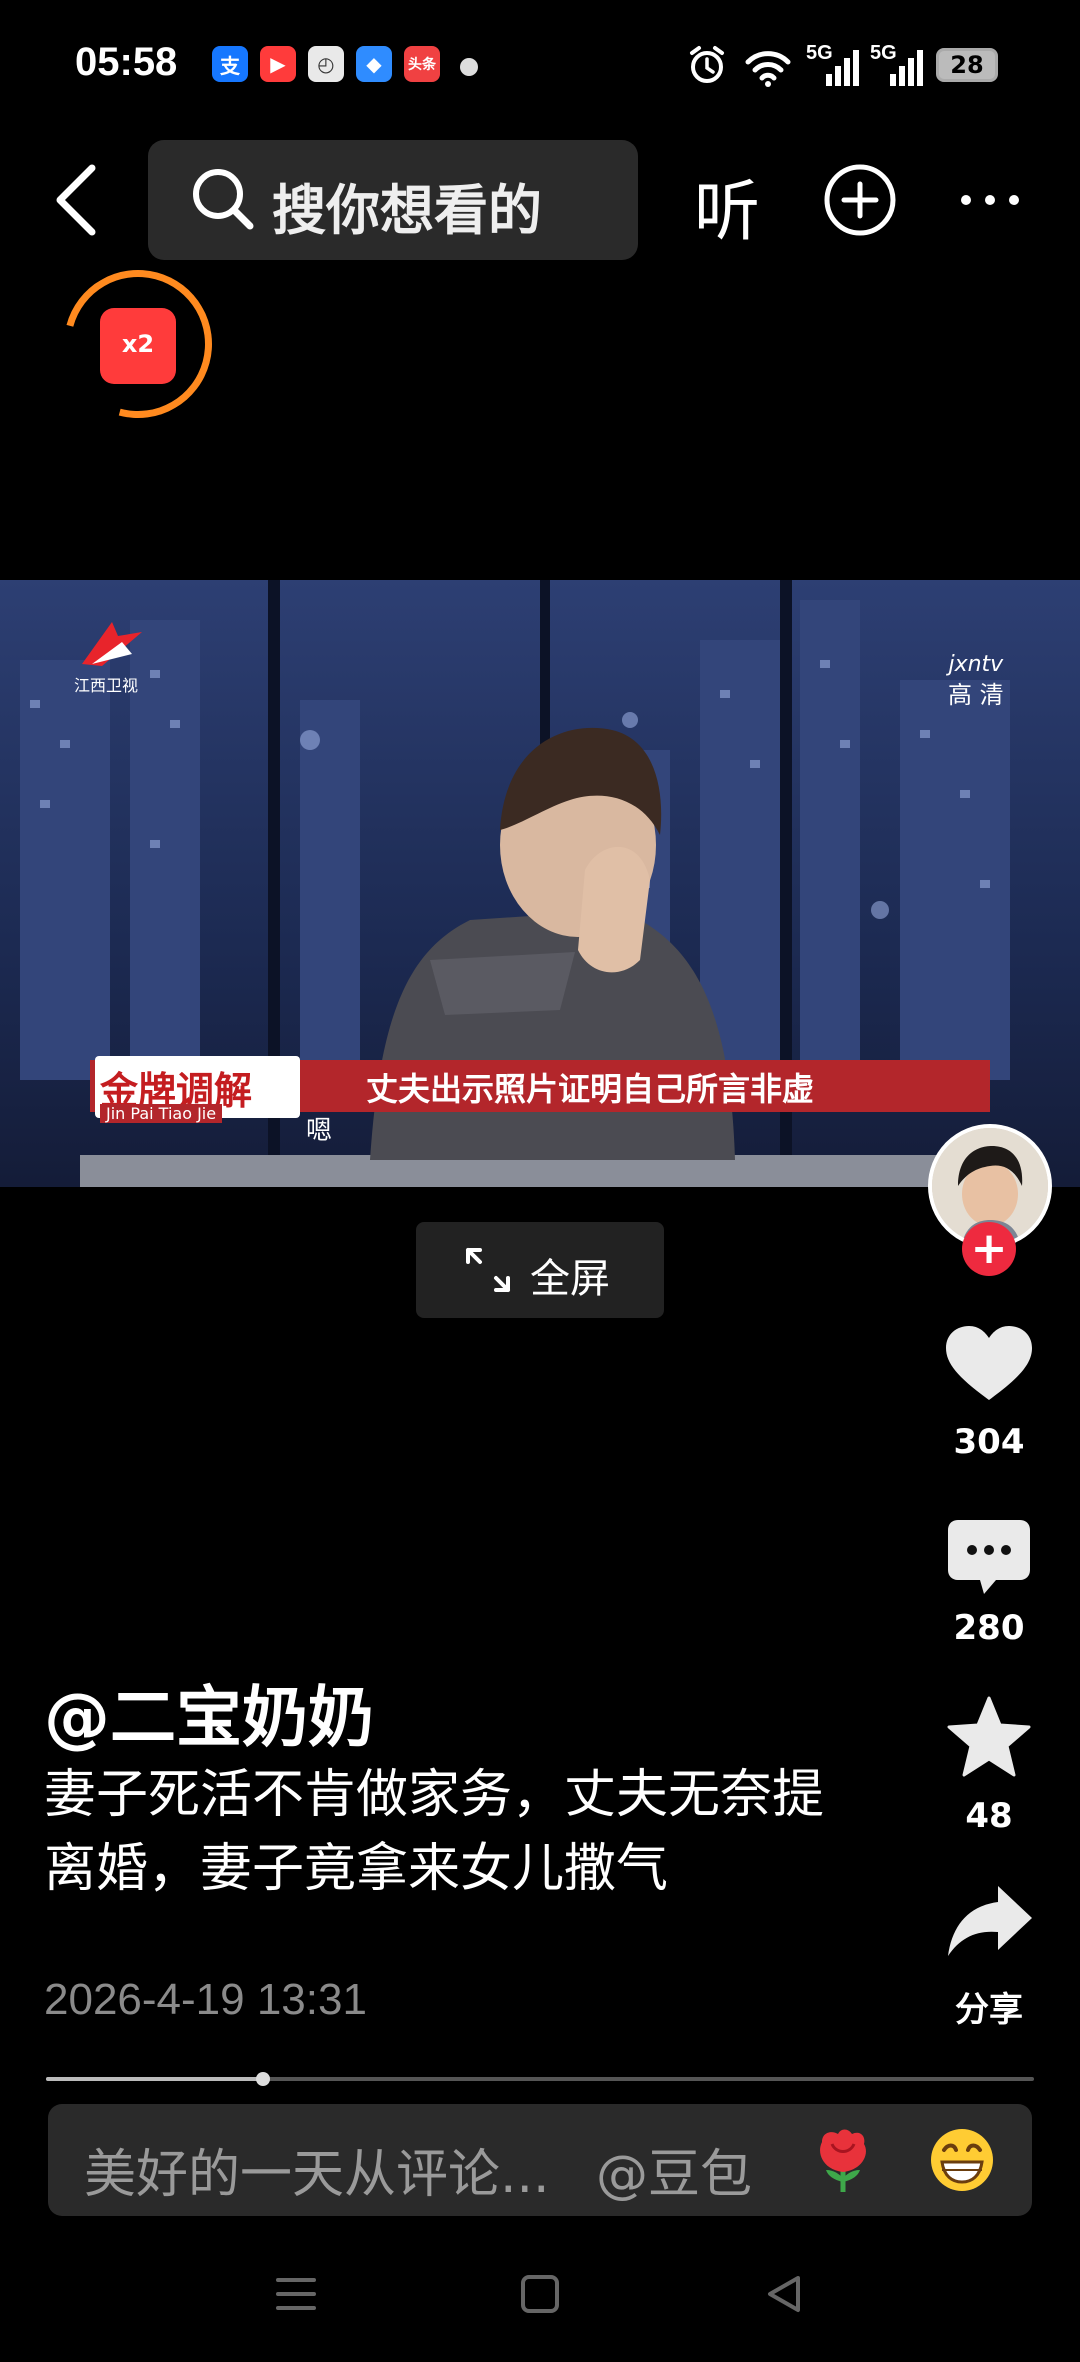  I want to click on status-time: 05:58, so click(126, 62).